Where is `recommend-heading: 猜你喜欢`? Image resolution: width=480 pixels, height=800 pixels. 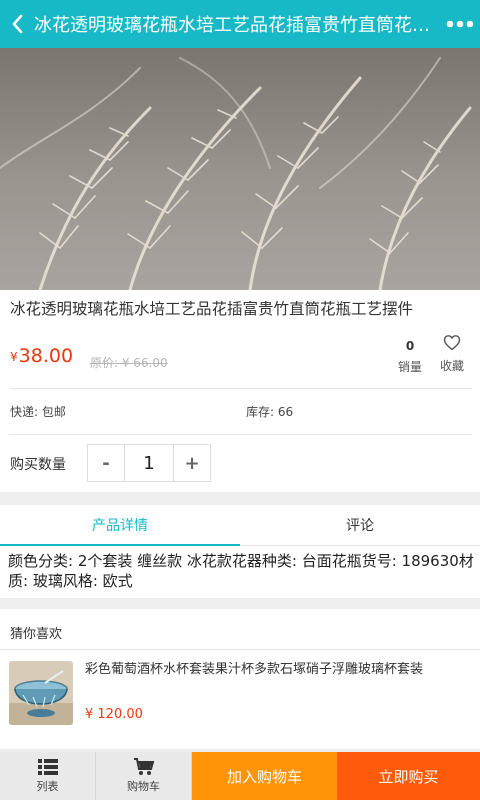 recommend-heading: 猜你喜欢 is located at coordinates (36, 634).